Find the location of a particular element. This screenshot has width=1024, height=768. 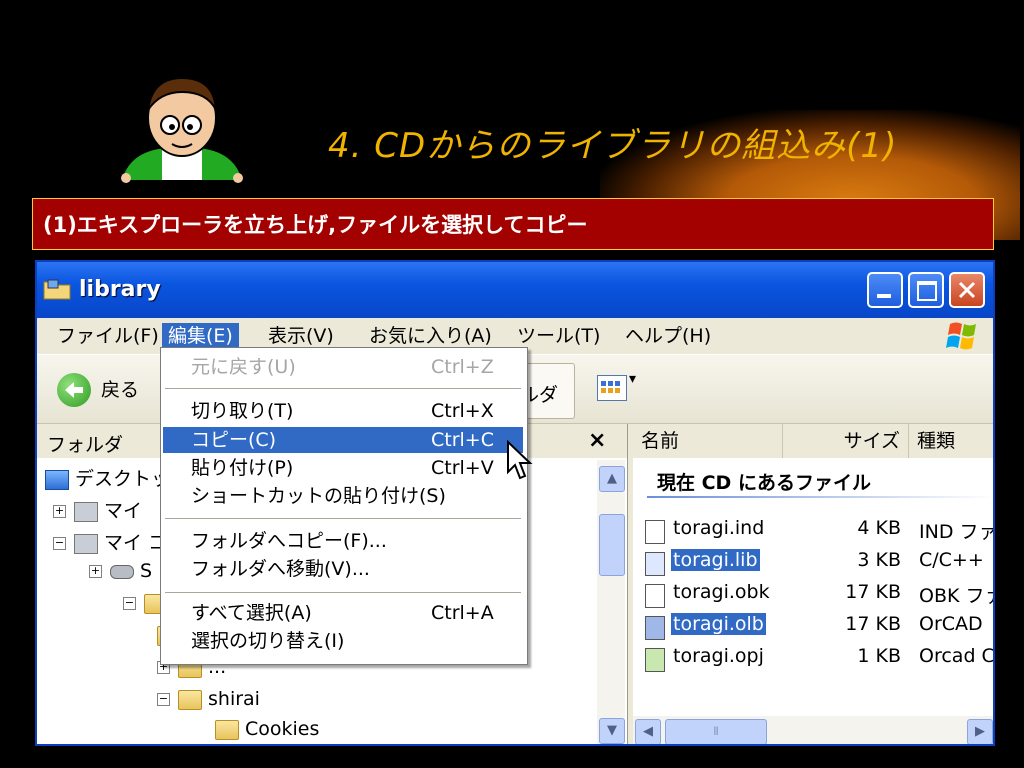

group-title: 現在 CD にあるファイル is located at coordinates (764, 483).